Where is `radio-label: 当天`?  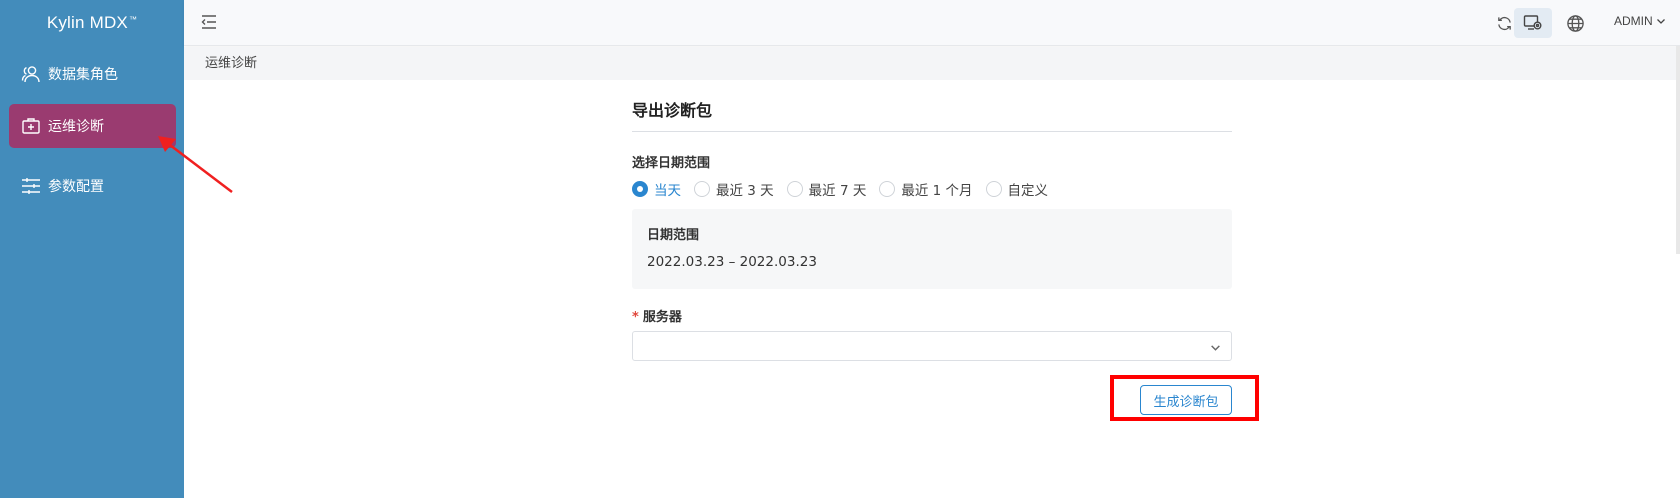 radio-label: 当天 is located at coordinates (667, 191).